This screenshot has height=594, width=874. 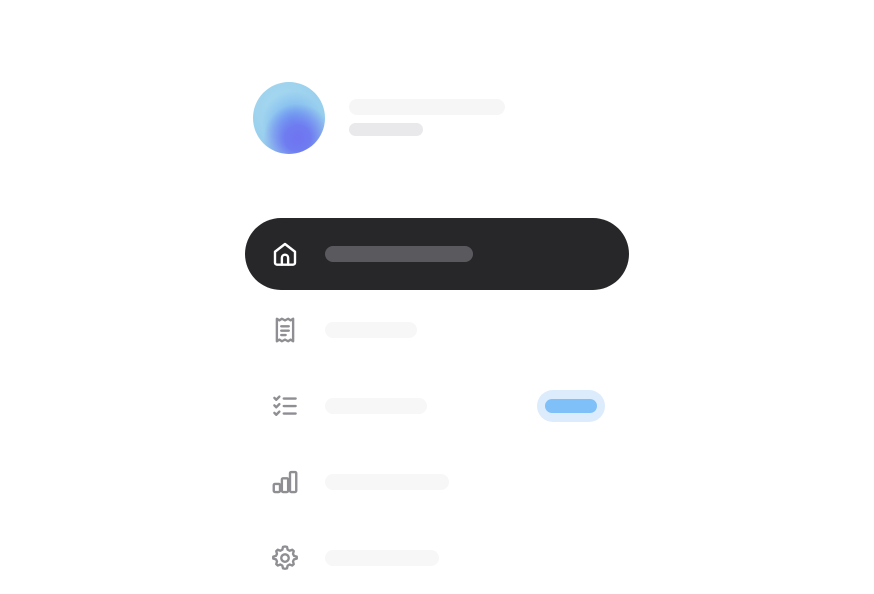 I want to click on profile-name-placeholder, so click(x=427, y=107).